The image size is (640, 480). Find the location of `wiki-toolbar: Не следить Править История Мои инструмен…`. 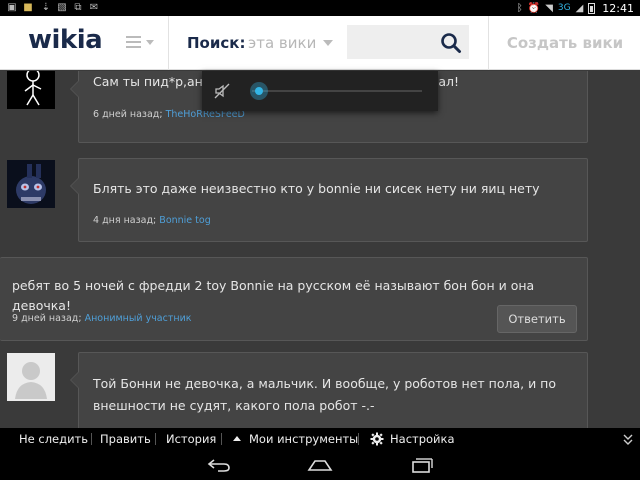

wiki-toolbar: Не следить Править История Мои инструмен… is located at coordinates (320, 439).